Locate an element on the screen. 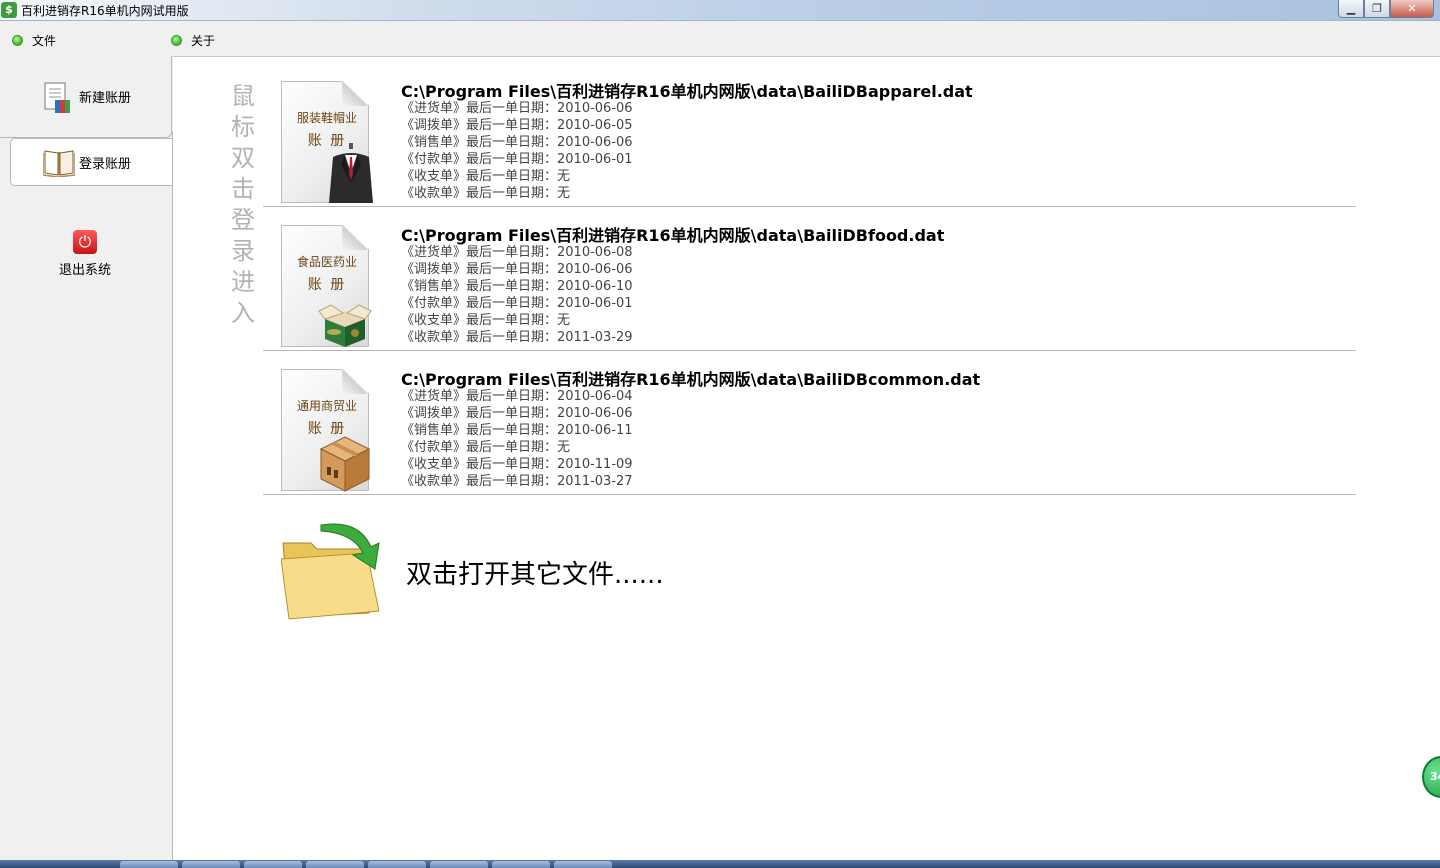 The image size is (1440, 868). maximize-button: ❐ is located at coordinates (1377, 9).